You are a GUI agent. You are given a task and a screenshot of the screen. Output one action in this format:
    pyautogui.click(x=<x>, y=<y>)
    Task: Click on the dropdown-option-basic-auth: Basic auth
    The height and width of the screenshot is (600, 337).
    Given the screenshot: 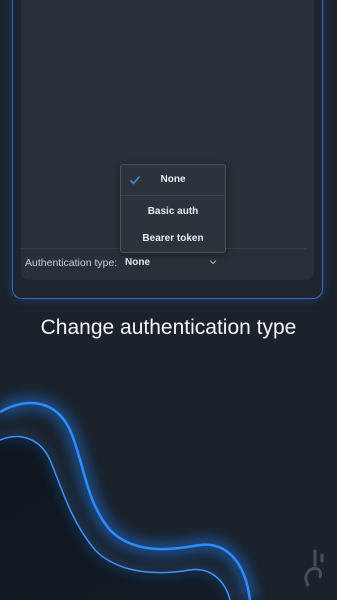 What is the action you would take?
    pyautogui.click(x=173, y=212)
    